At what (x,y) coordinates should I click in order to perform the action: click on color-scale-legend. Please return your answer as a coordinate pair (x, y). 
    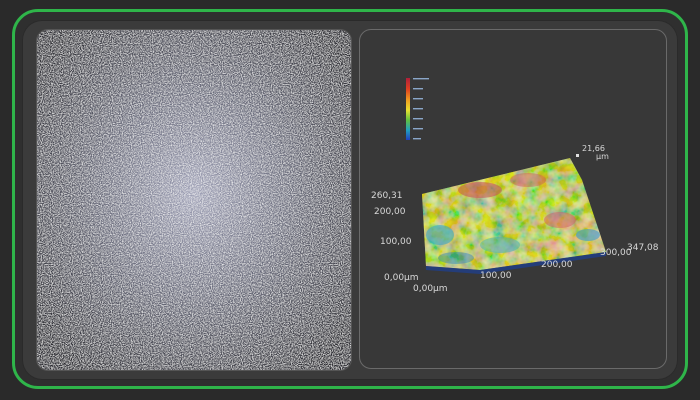
    Looking at the image, I should click on (417, 109).